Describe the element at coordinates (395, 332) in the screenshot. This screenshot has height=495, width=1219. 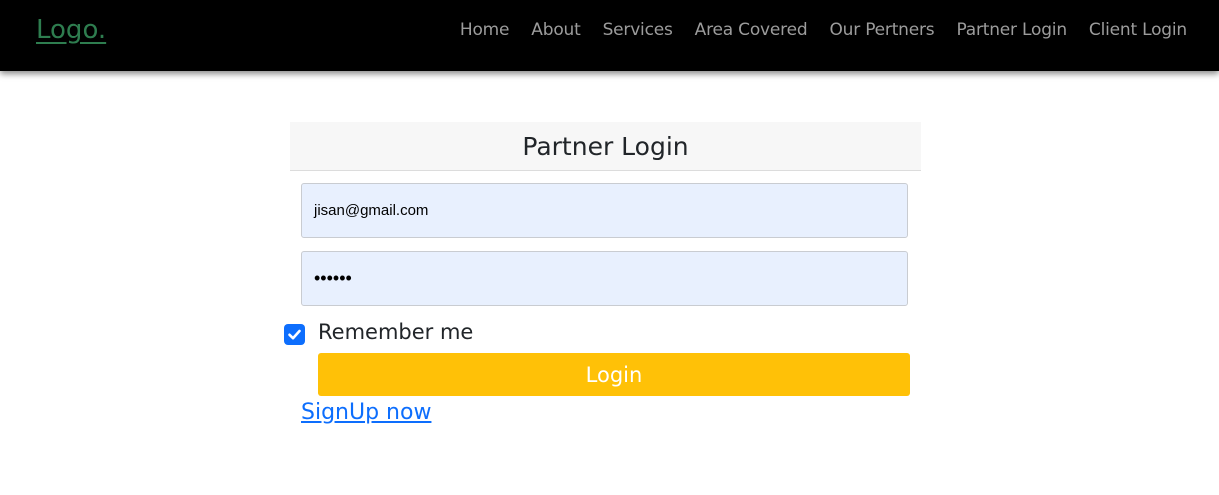
I see `remember-me-label: Remember me` at that location.